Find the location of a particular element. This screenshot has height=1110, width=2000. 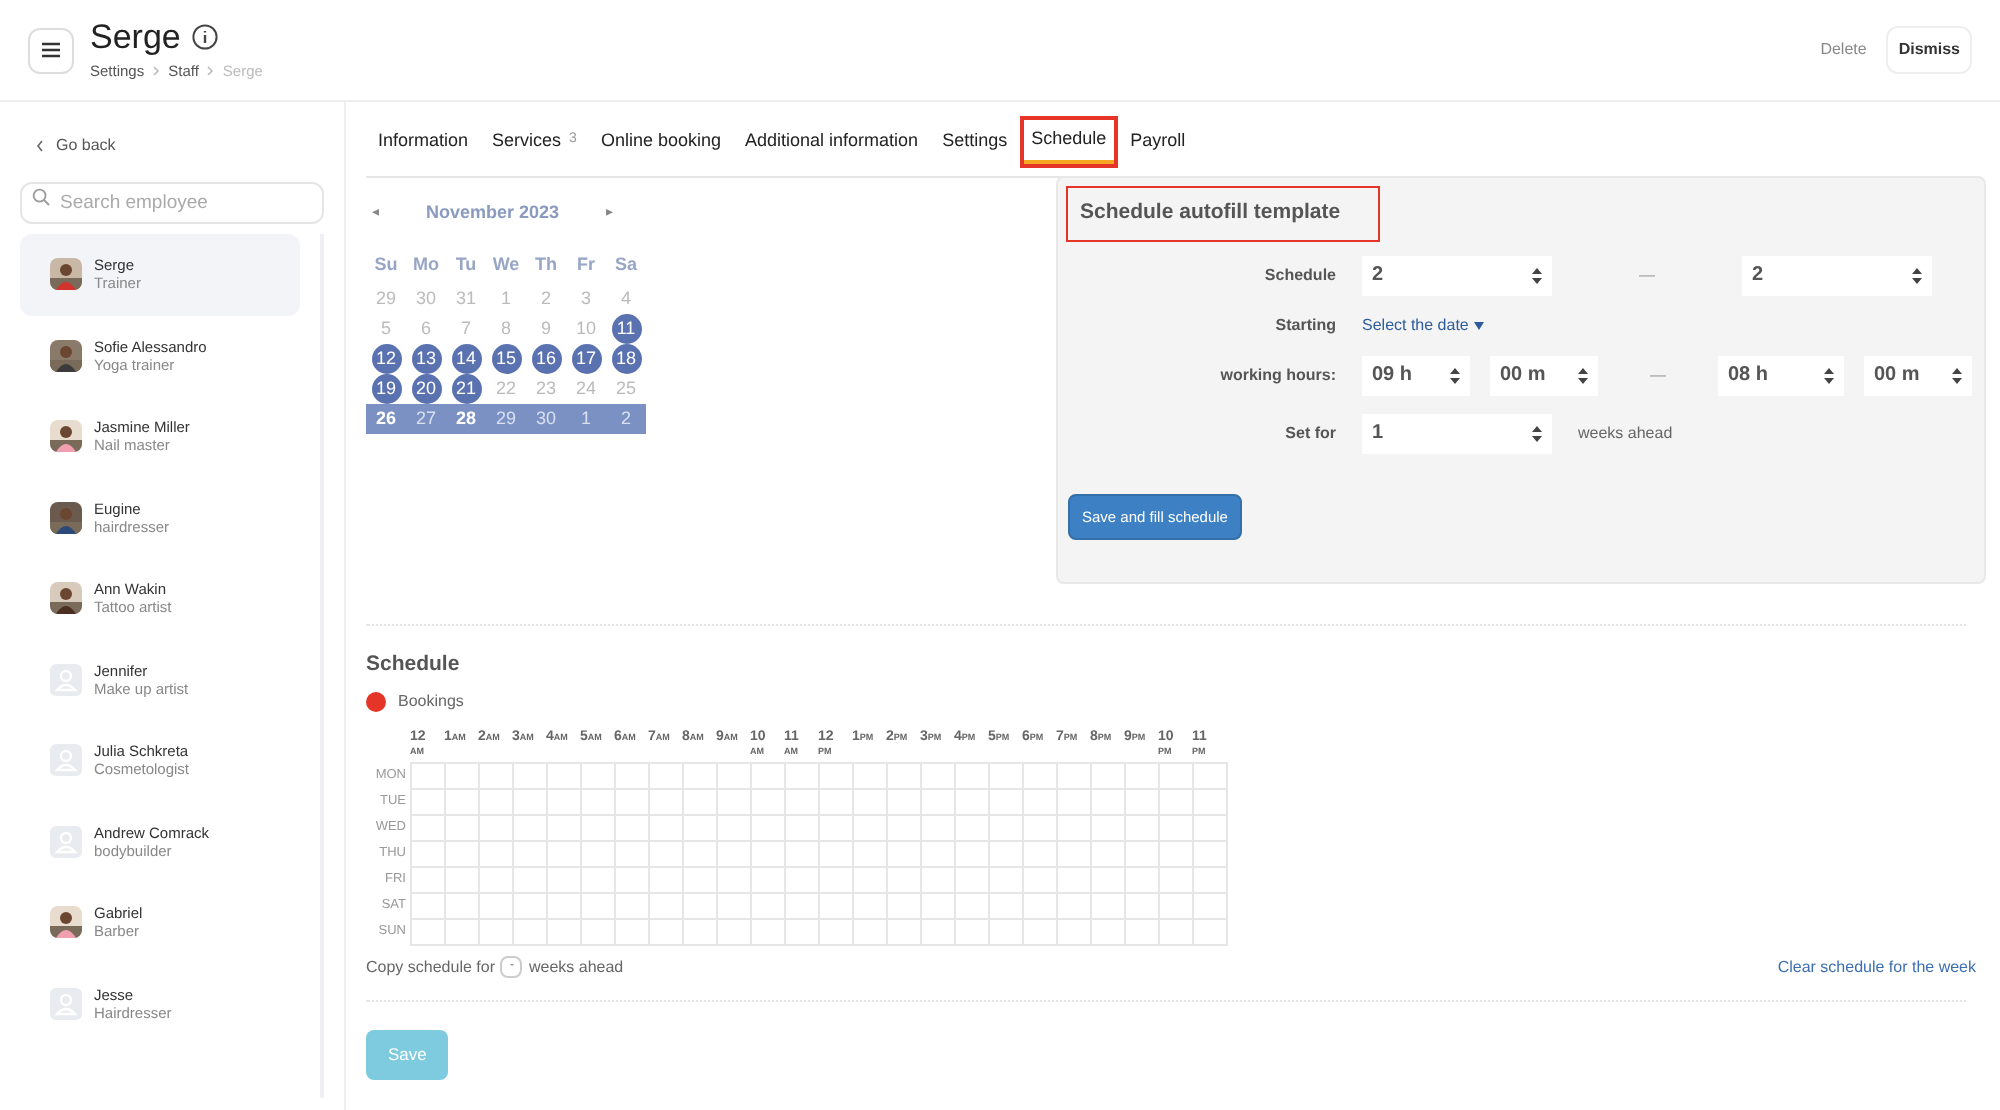

delete-button: Delete is located at coordinates (1843, 50).